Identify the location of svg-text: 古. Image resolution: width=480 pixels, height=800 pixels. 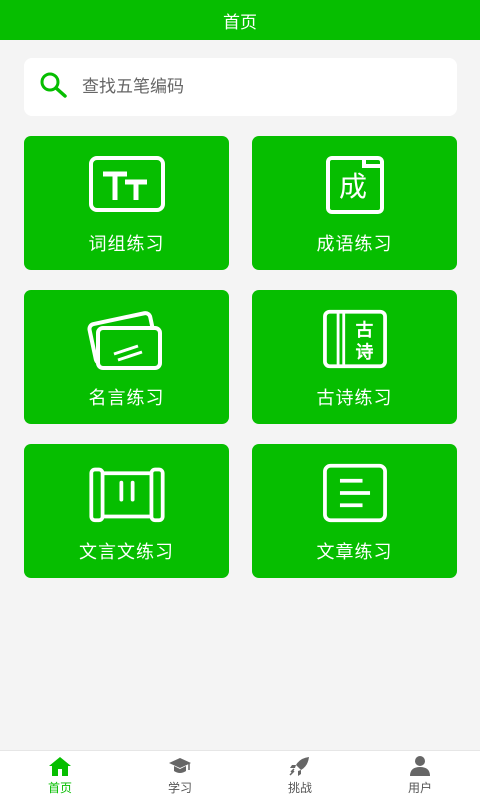
(364, 330).